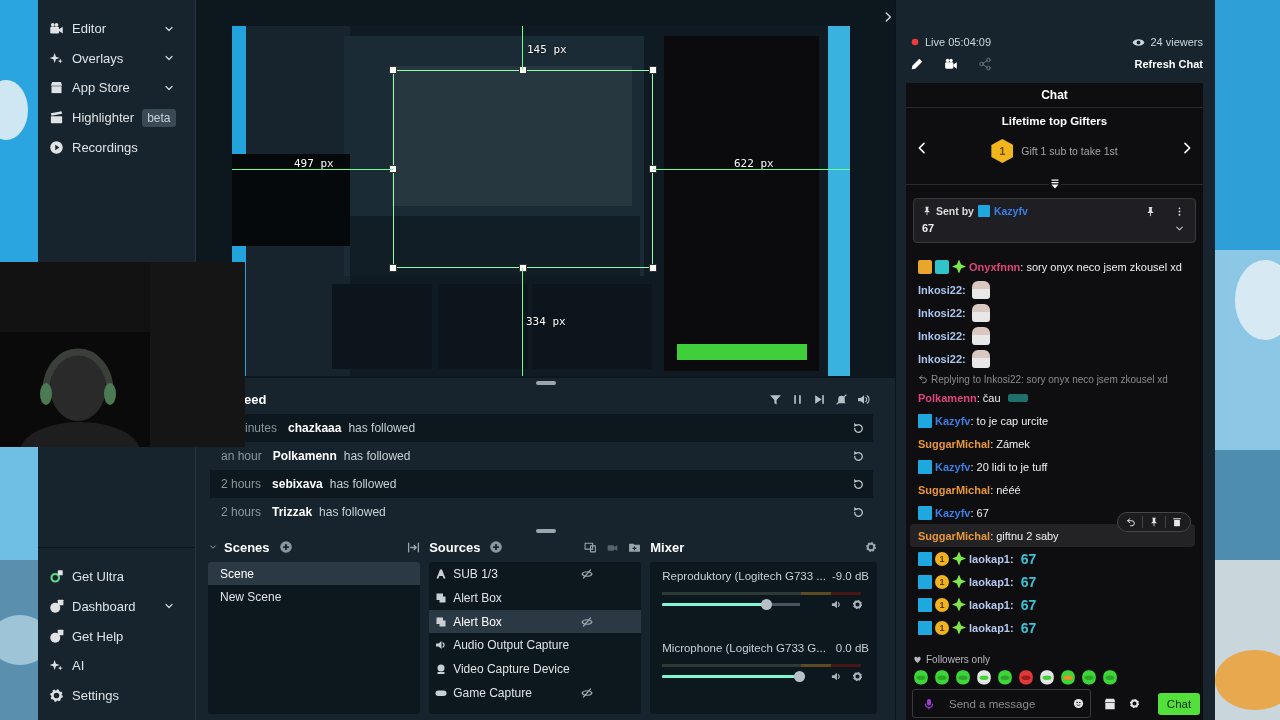  What do you see at coordinates (850, 576) in the screenshot?
I see `volume-reading: -9.0 dB` at bounding box center [850, 576].